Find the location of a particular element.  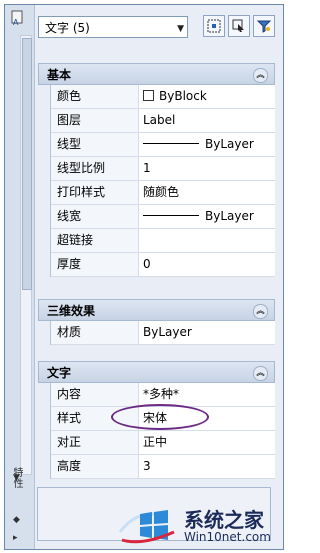

property-row-linetype: 线型 ByLayer is located at coordinates (163, 145).